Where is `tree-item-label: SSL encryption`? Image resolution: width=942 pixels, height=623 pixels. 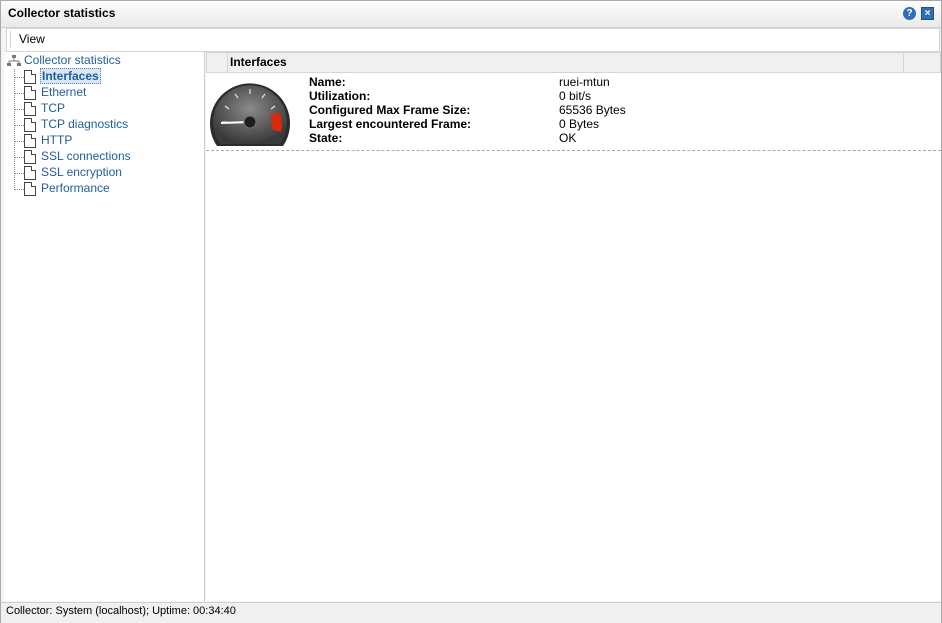 tree-item-label: SSL encryption is located at coordinates (81, 172).